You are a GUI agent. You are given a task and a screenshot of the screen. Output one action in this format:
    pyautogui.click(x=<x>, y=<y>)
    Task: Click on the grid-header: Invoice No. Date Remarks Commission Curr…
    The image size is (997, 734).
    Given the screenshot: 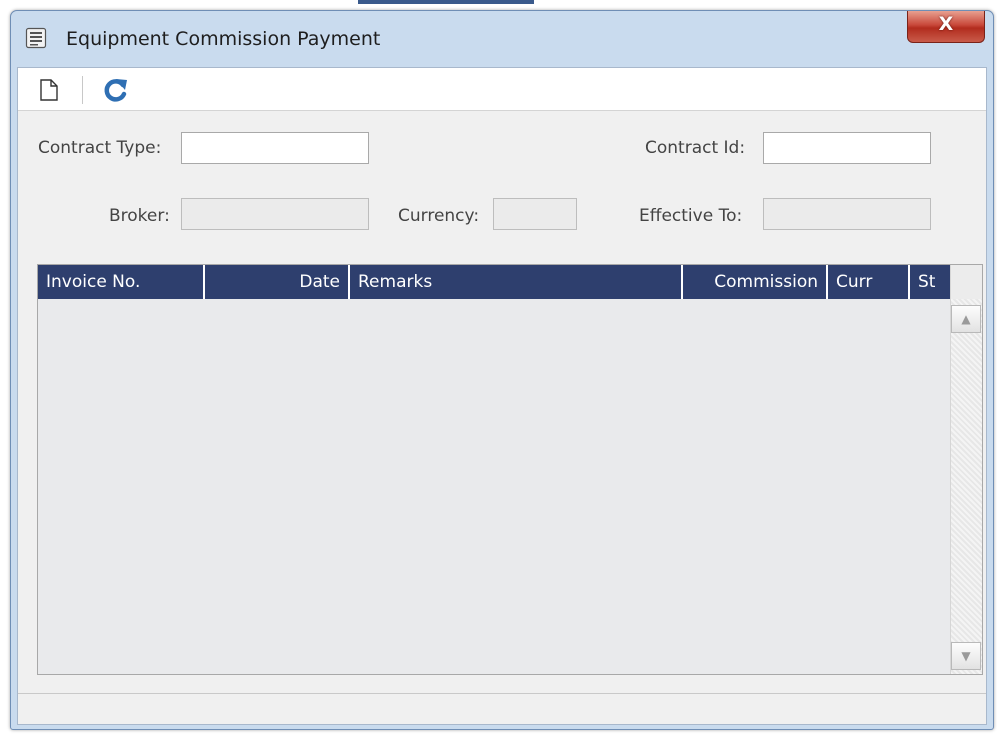 What is the action you would take?
    pyautogui.click(x=494, y=282)
    